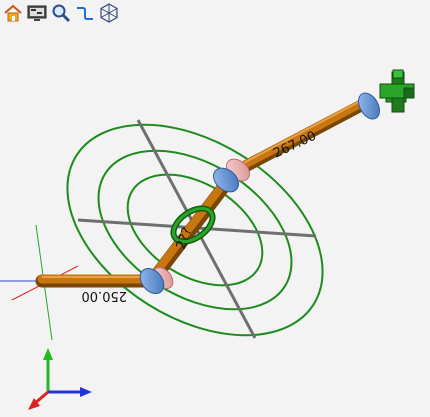  Describe the element at coordinates (397, 91) in the screenshot. I see `valve-component` at that location.